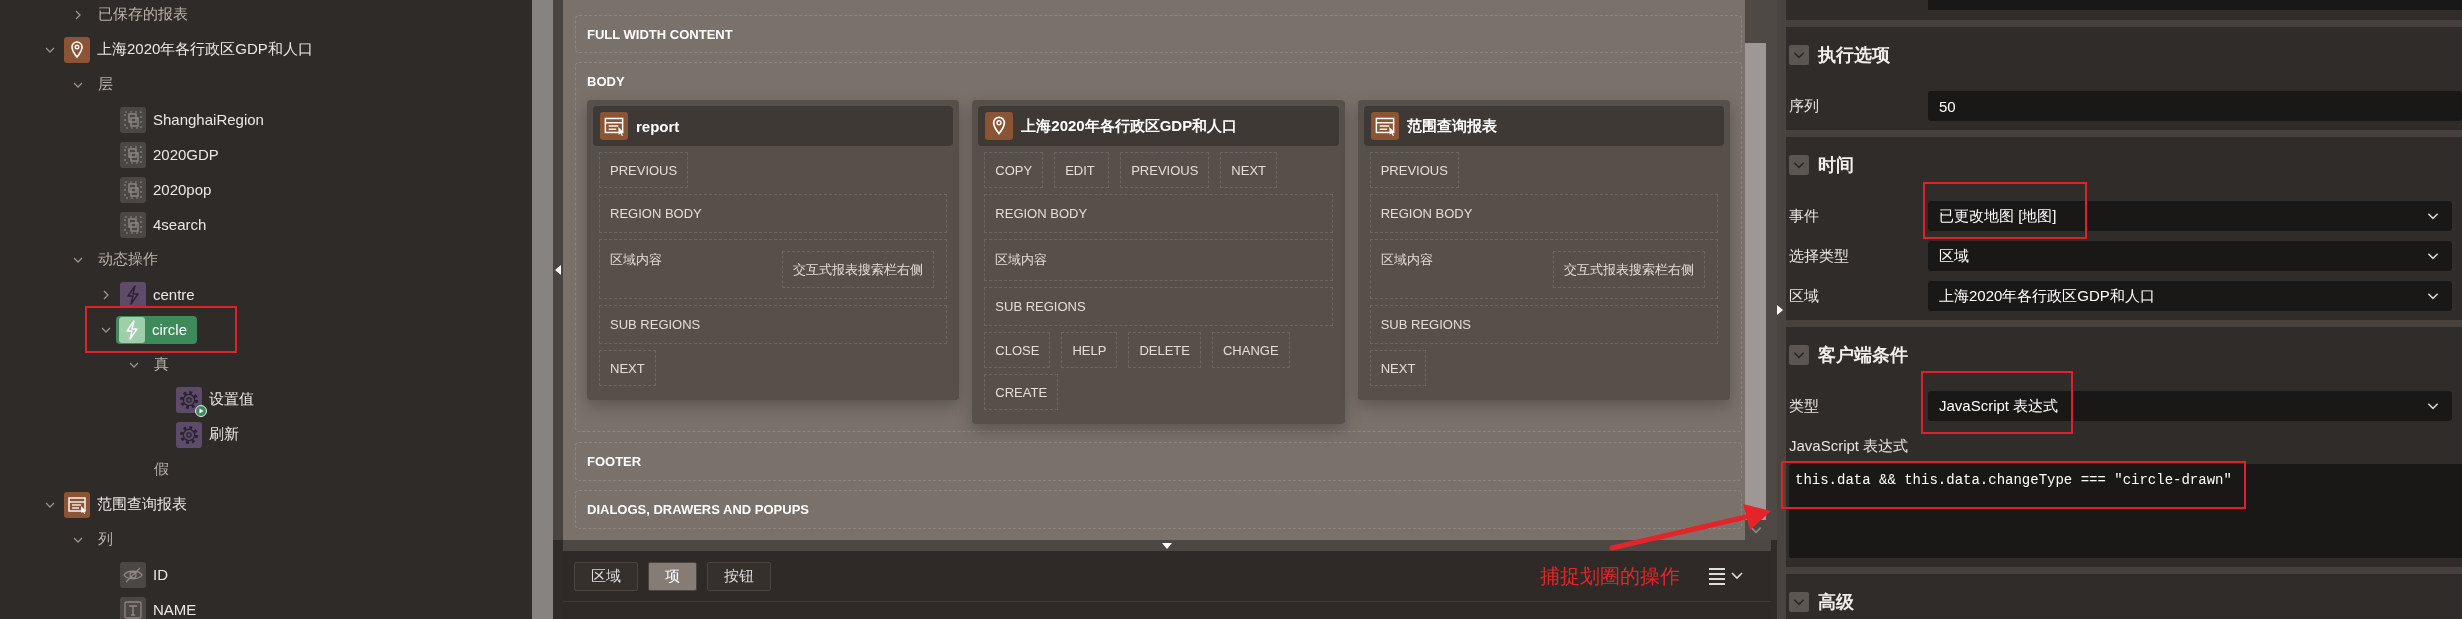 This screenshot has width=2462, height=619. What do you see at coordinates (1164, 350) in the screenshot?
I see `position-slot: DELETE` at bounding box center [1164, 350].